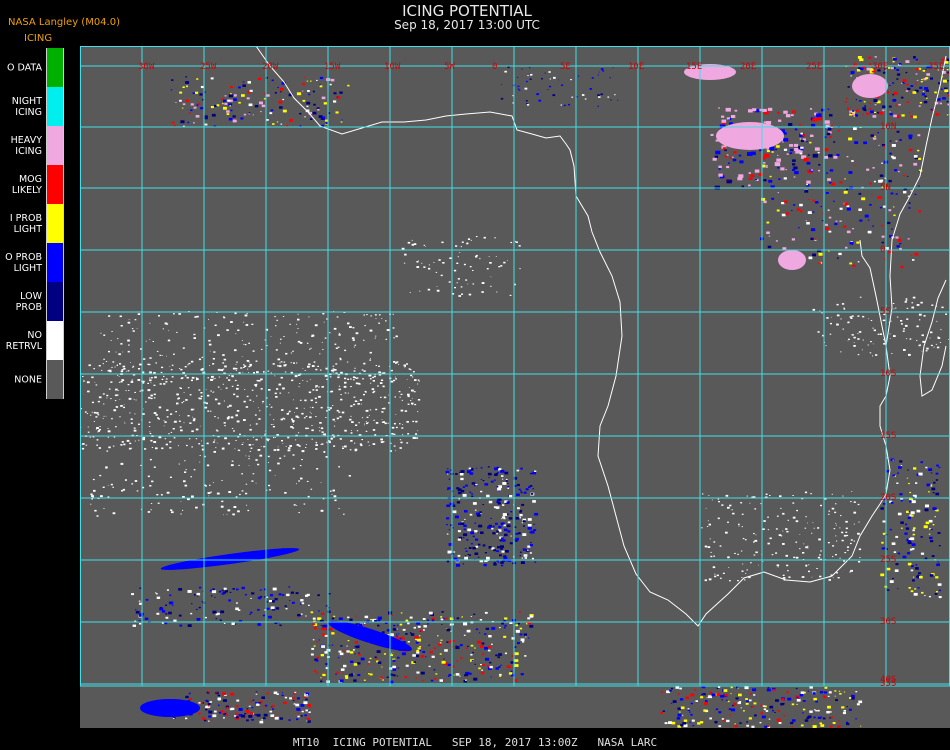 This screenshot has width=950, height=750. I want to click on latitude-label: 30S, so click(888, 622).